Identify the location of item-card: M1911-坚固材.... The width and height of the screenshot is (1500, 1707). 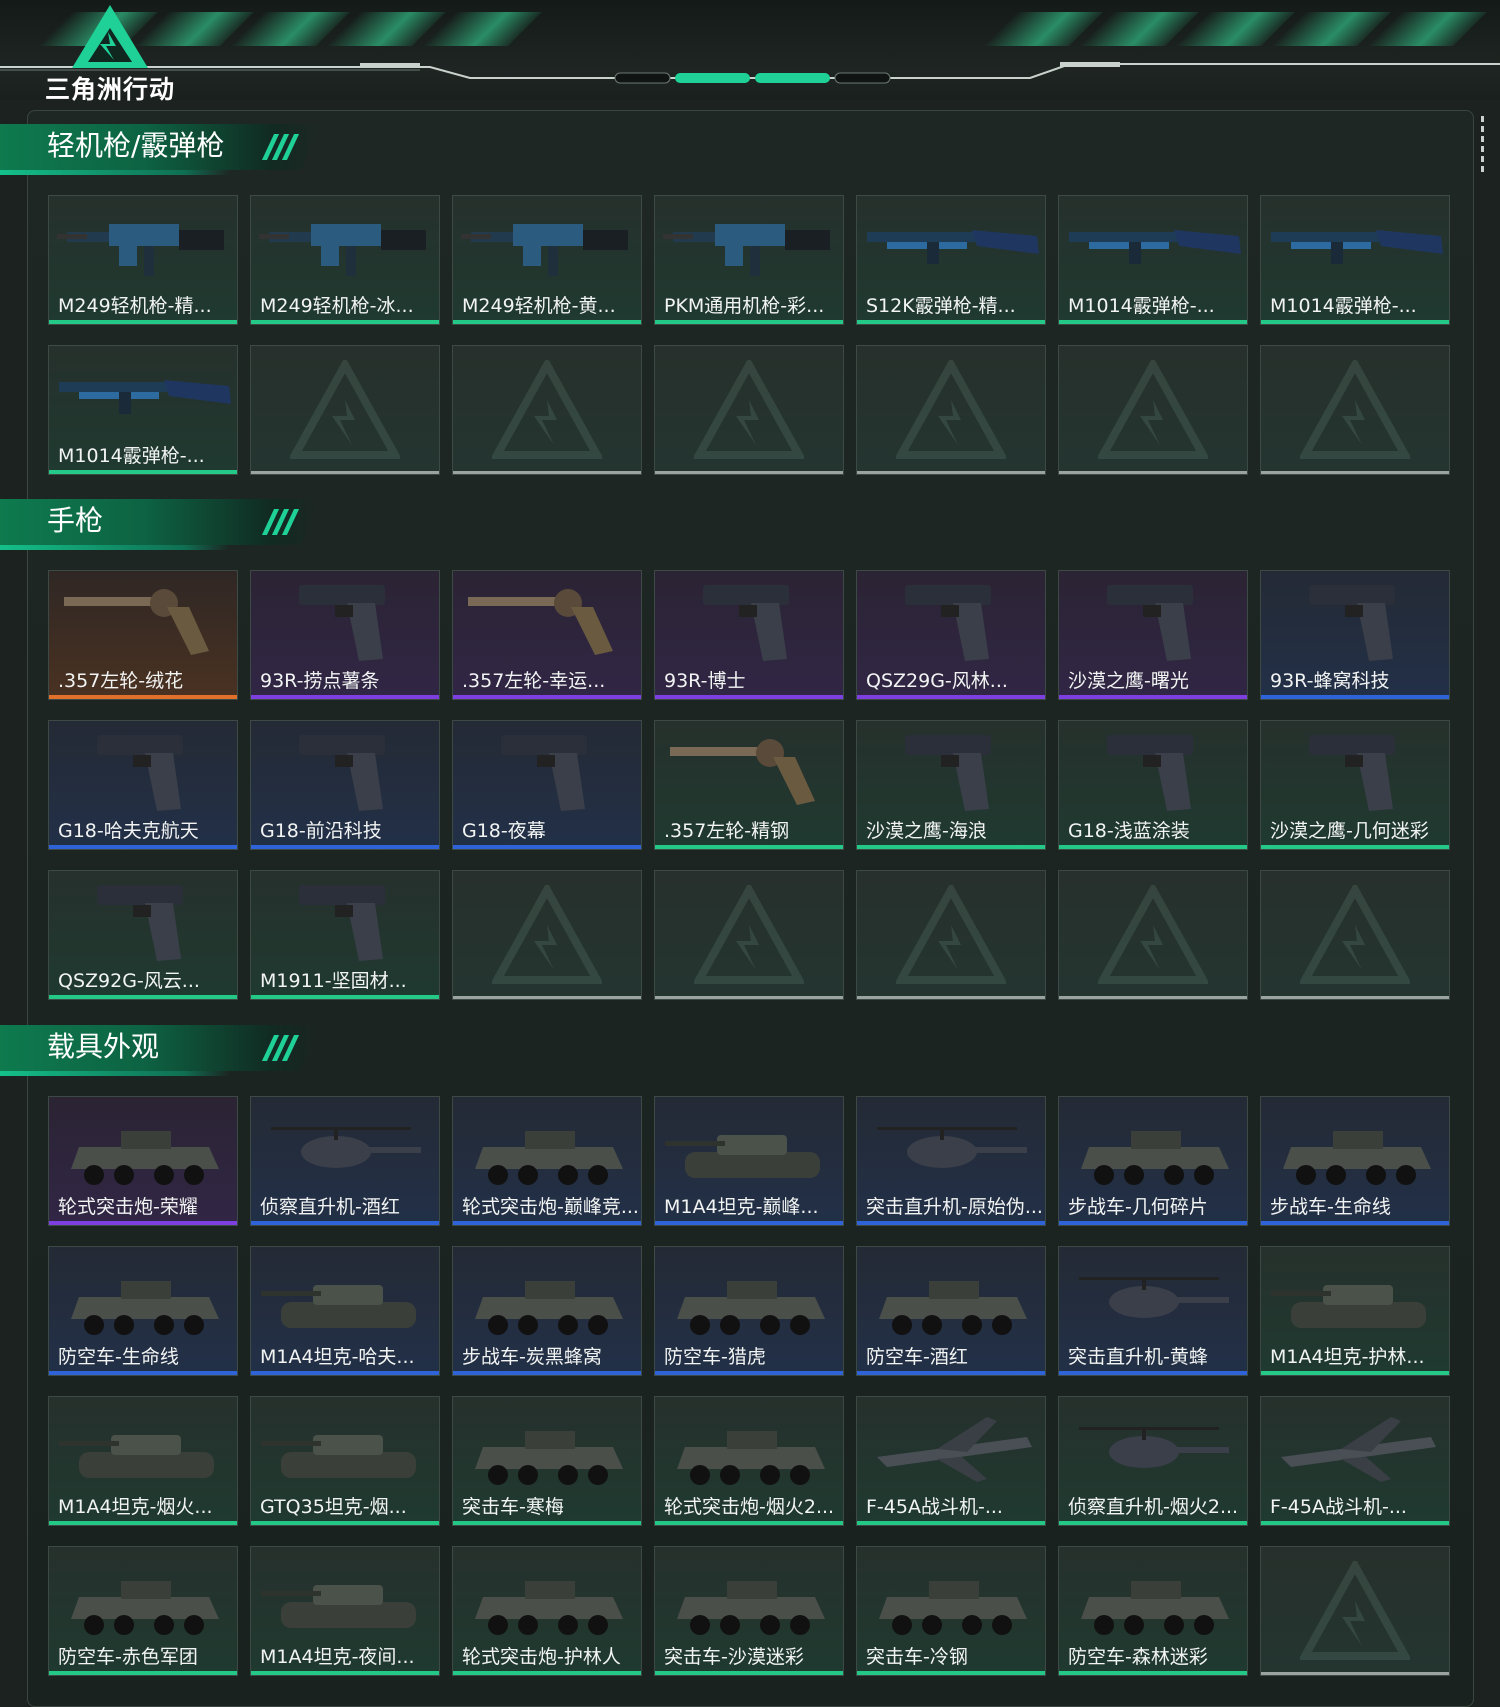
(345, 935).